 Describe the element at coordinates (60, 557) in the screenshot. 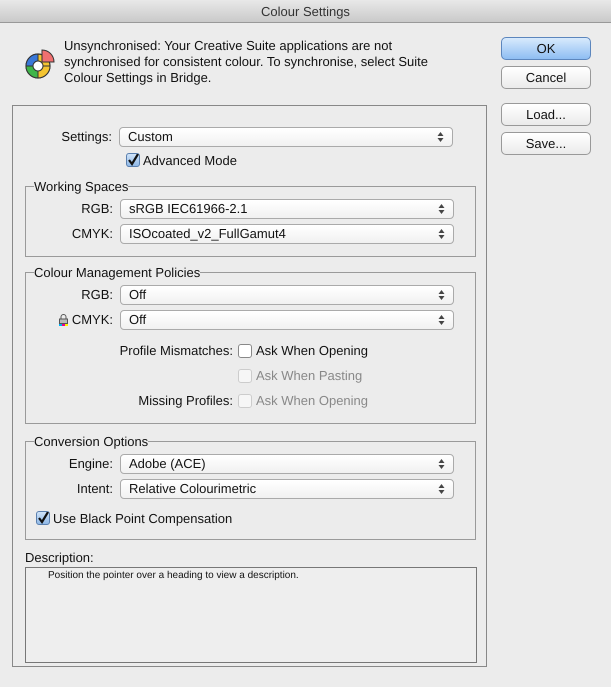

I see `description-label: Description:` at that location.